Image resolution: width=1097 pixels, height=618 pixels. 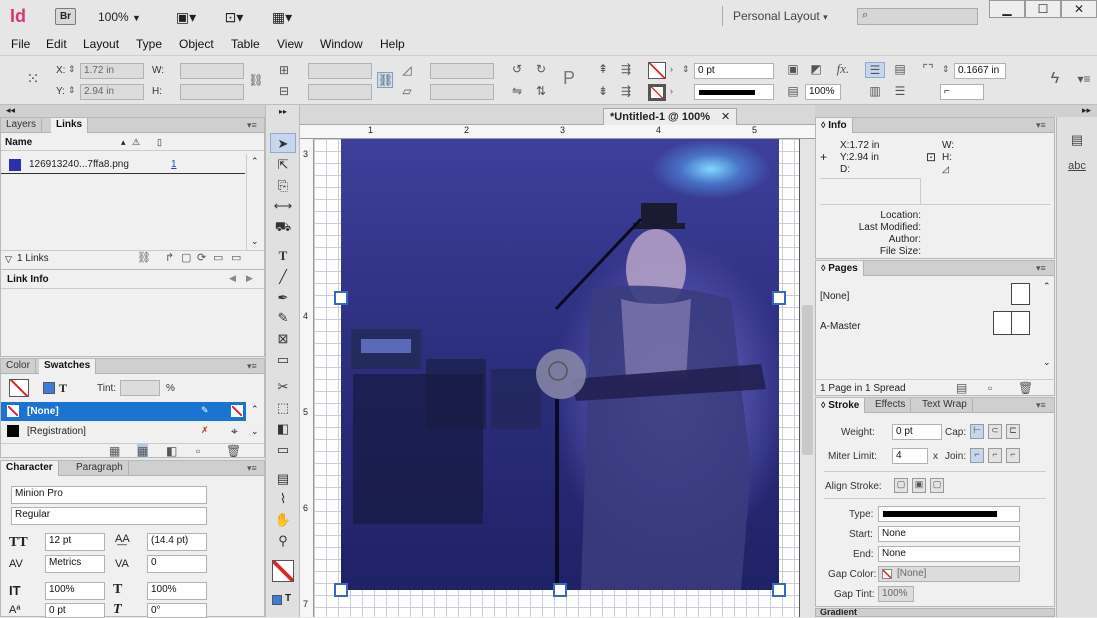 I want to click on resize-handle-left, so click(x=341, y=298).